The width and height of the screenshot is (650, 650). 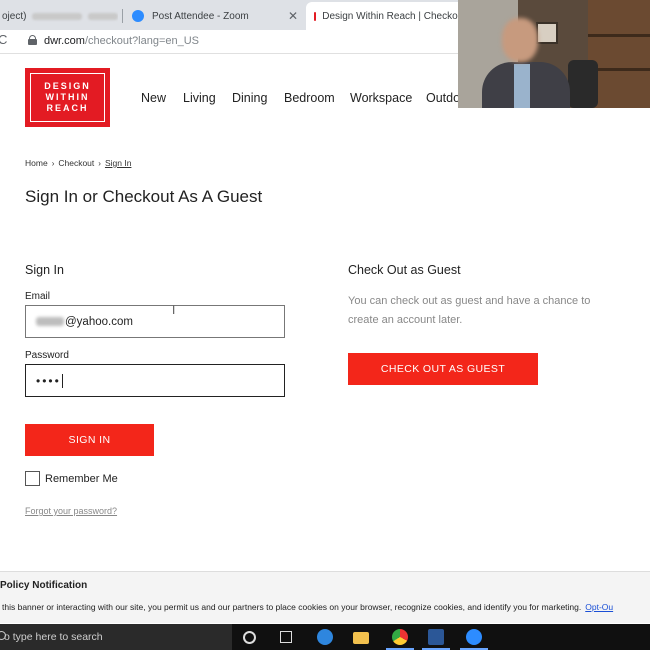 I want to click on tab-separator, so click(x=122, y=16).